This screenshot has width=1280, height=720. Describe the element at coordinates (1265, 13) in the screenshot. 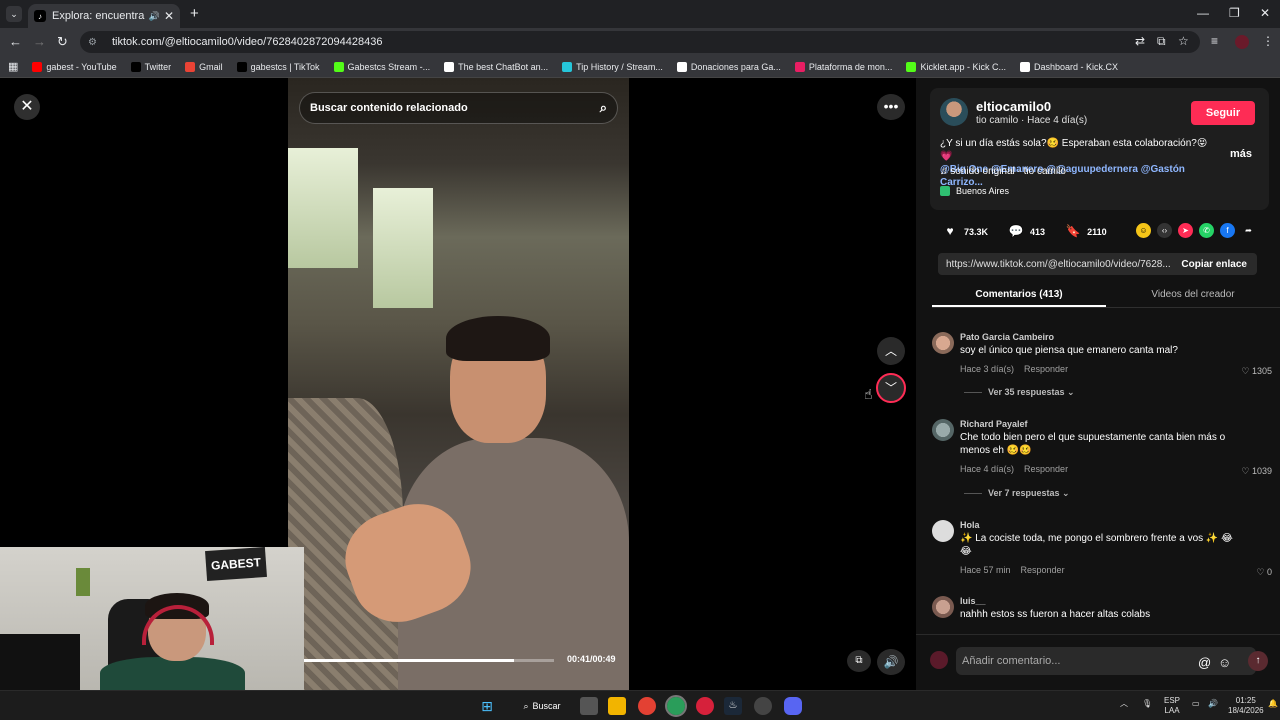

I see `window-close-icon: ✕` at that location.